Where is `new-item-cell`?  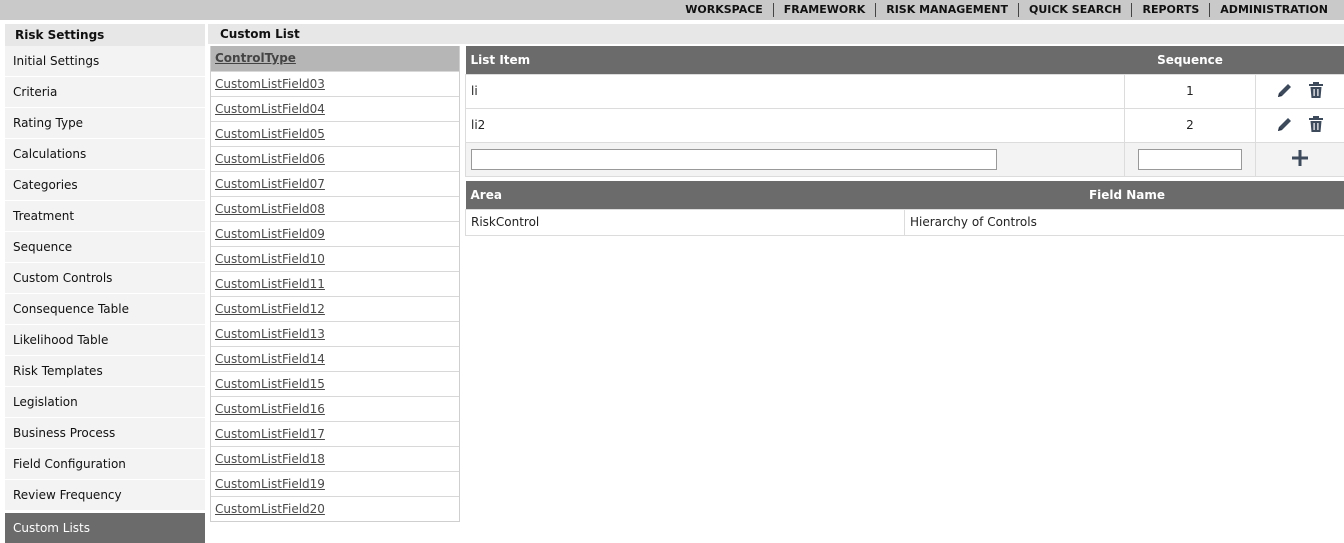
new-item-cell is located at coordinates (795, 159).